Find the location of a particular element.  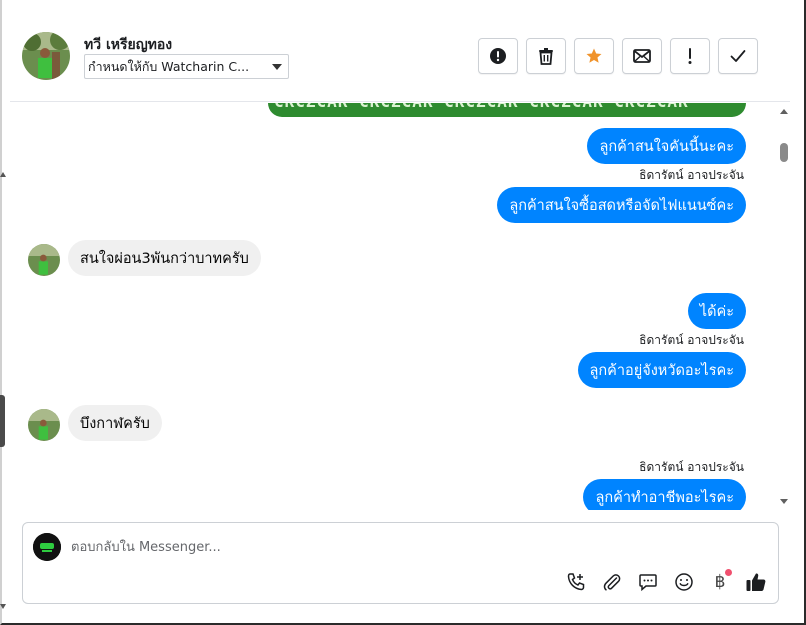

composer-toolbar: ฿ is located at coordinates (666, 582).